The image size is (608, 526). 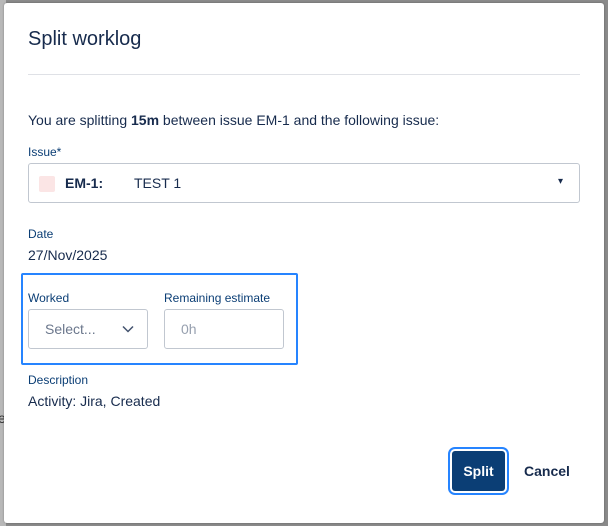 What do you see at coordinates (158, 183) in the screenshot?
I see `issue-summary: TEST 1` at bounding box center [158, 183].